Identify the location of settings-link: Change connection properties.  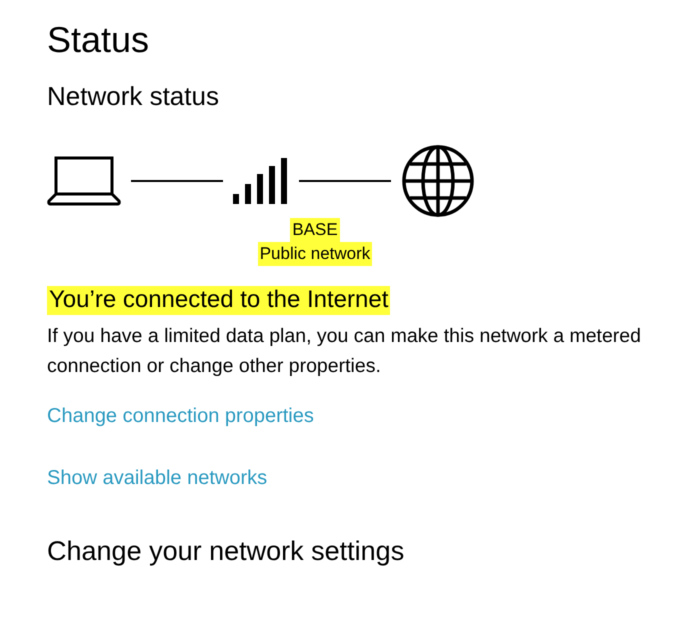
(180, 415).